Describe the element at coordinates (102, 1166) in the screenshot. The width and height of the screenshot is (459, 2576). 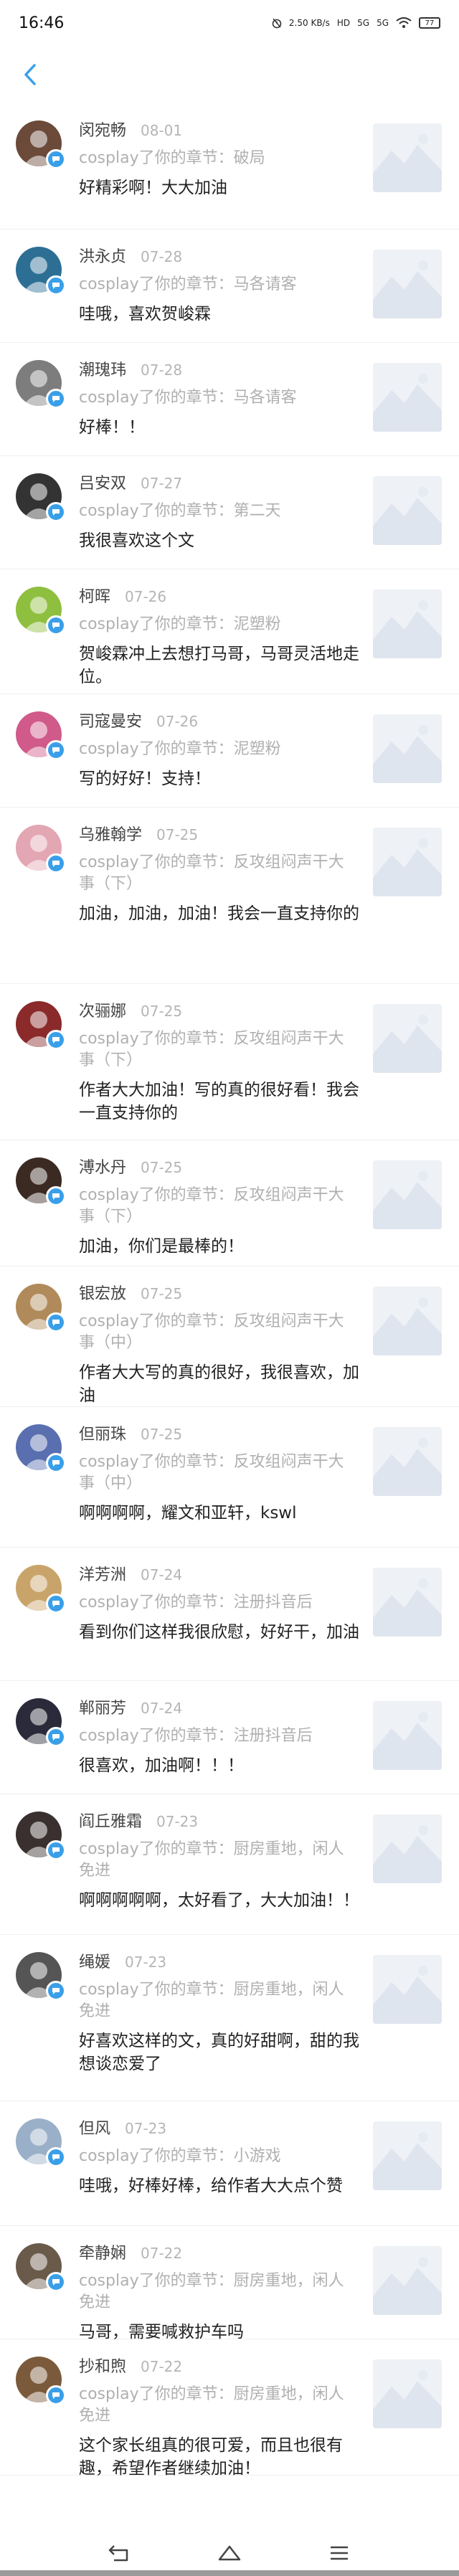
I see `user-name: 溥水丹` at that location.